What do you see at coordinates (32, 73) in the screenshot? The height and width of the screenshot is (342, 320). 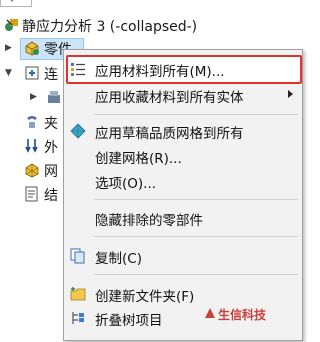 I see `connections-icon` at bounding box center [32, 73].